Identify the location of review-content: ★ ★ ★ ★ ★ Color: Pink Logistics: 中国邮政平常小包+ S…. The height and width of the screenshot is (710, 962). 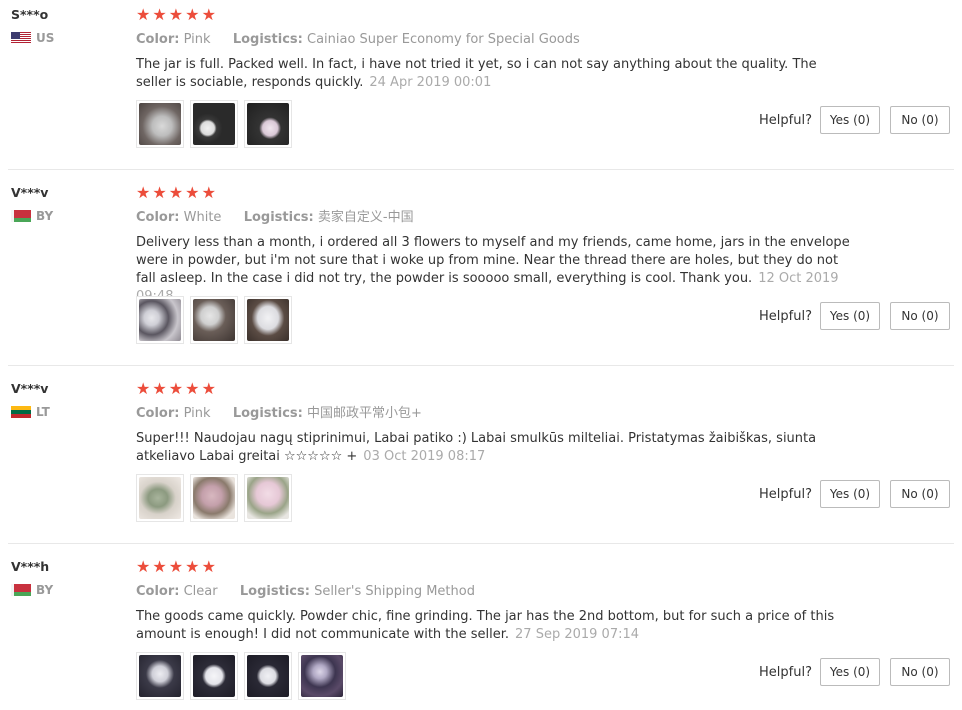
(496, 423).